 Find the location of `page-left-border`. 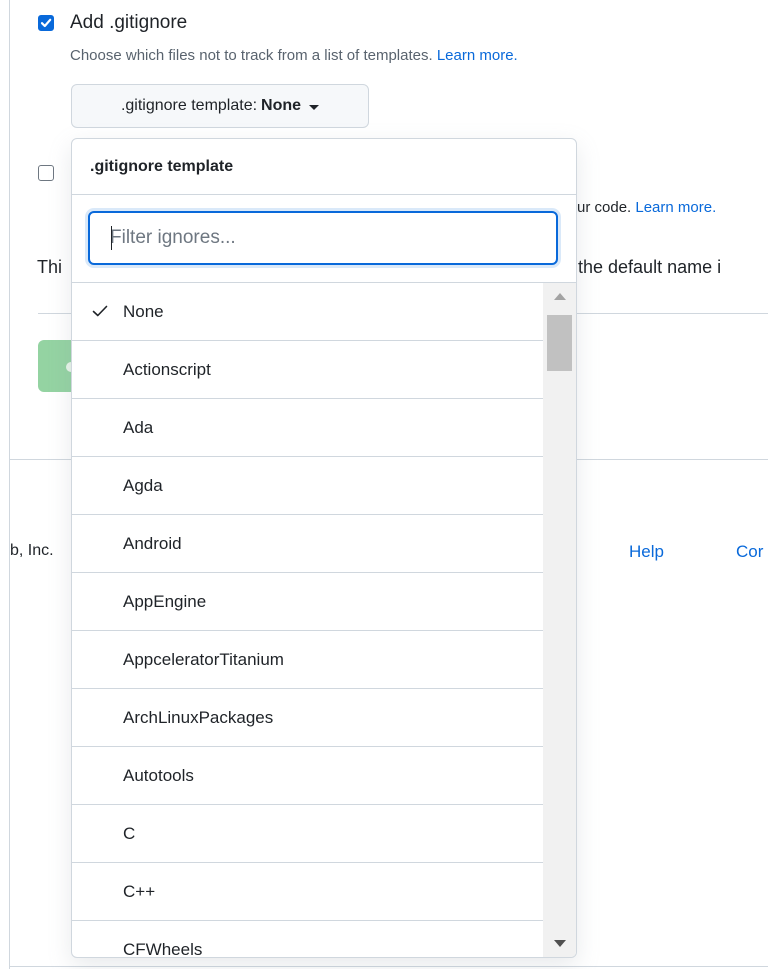

page-left-border is located at coordinates (9, 484).